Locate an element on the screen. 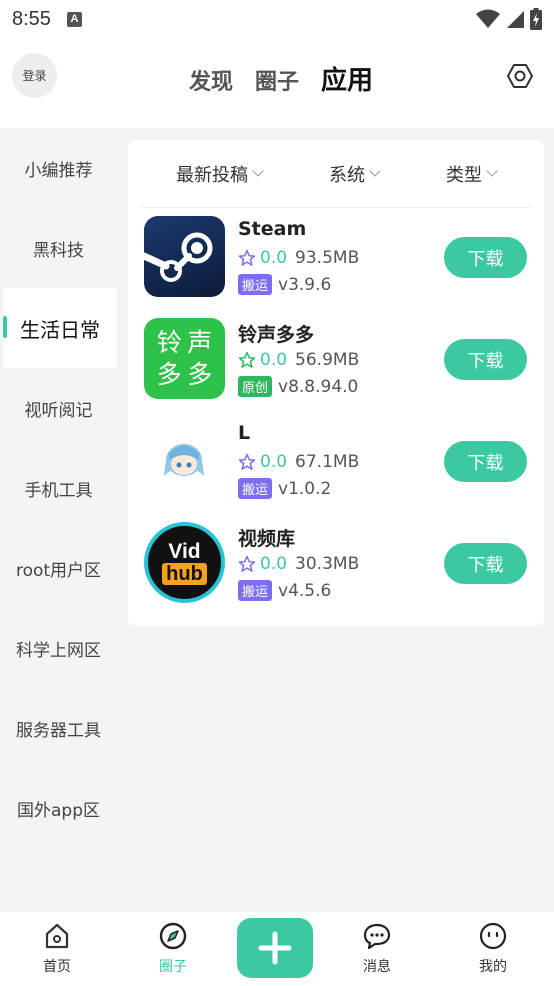  sidebar-item-proxy: 科学上网区 is located at coordinates (58, 648).